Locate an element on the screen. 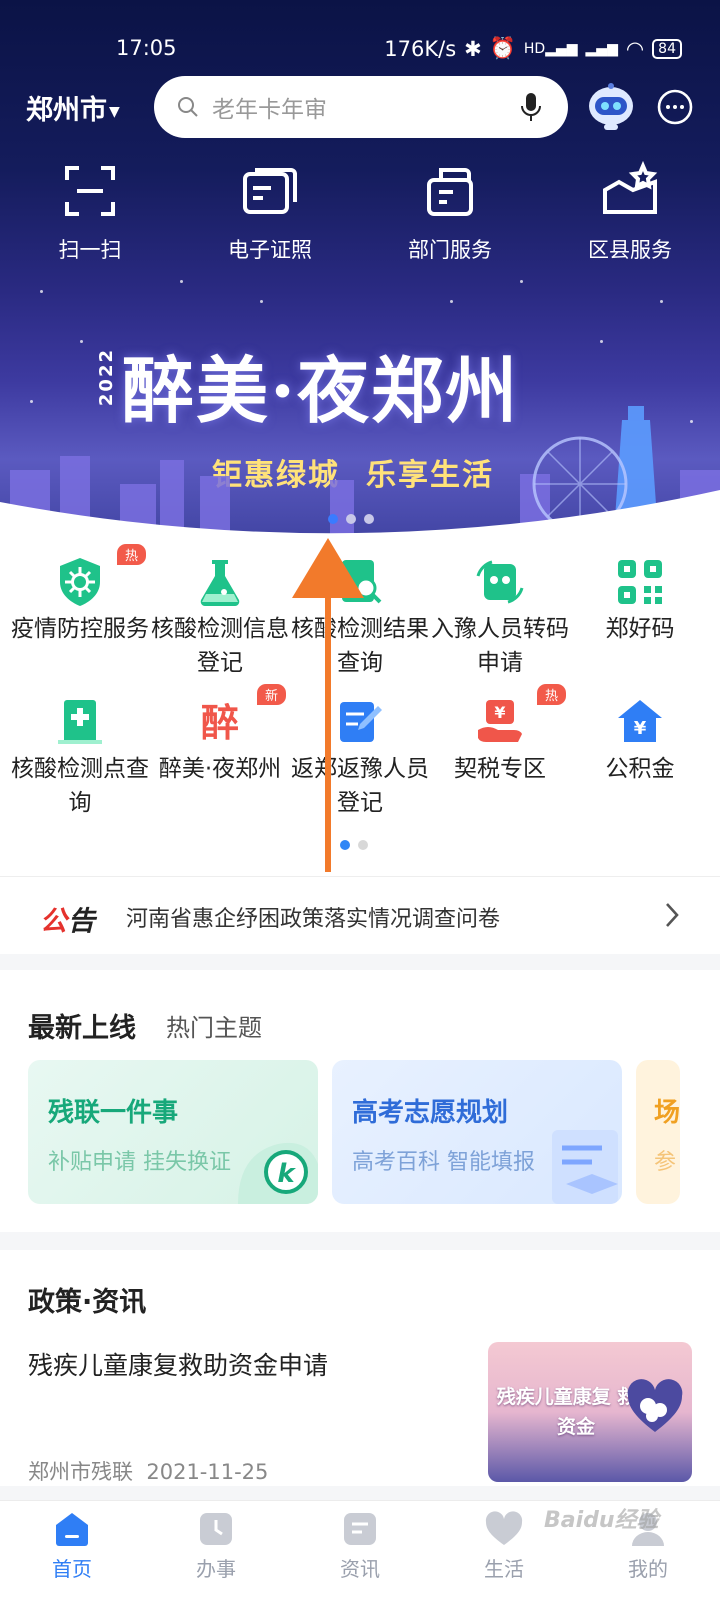  card-partial: 场 参 is located at coordinates (658, 1132).